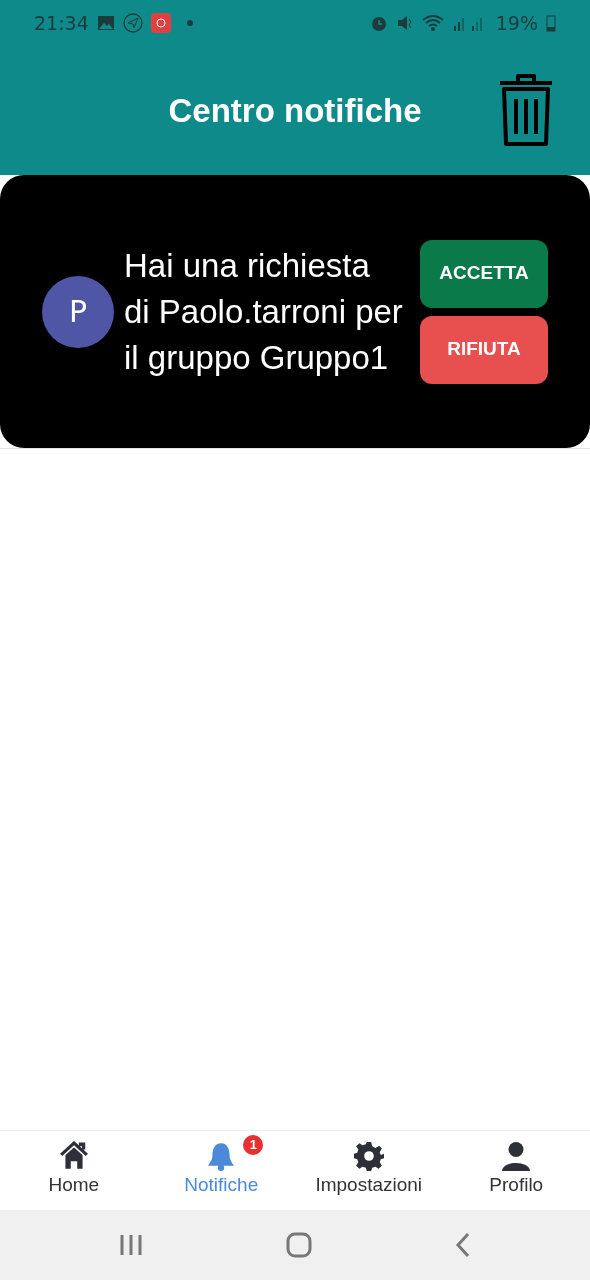 Image resolution: width=590 pixels, height=1280 pixels. What do you see at coordinates (368, 1156) in the screenshot?
I see `gear-icon` at bounding box center [368, 1156].